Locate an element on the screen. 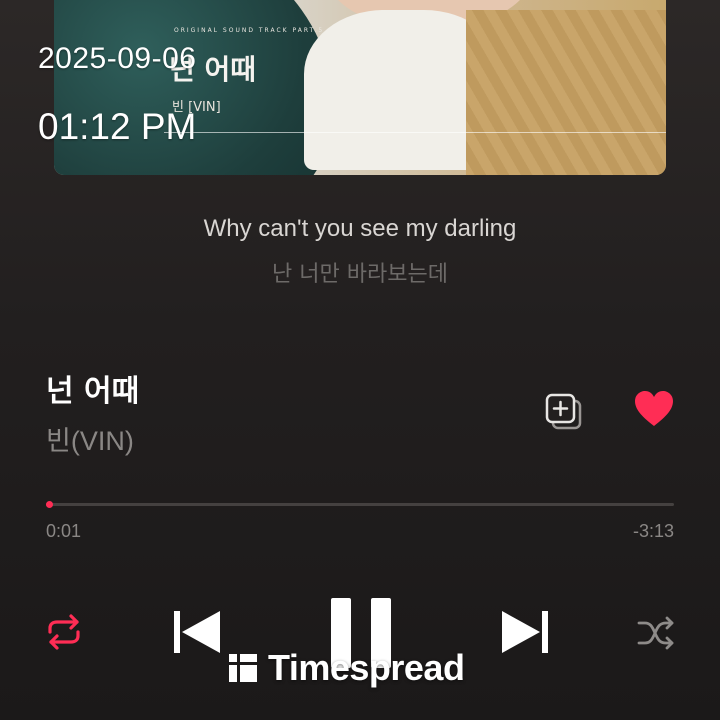 The width and height of the screenshot is (720, 720). repeat-icon is located at coordinates (64, 632).